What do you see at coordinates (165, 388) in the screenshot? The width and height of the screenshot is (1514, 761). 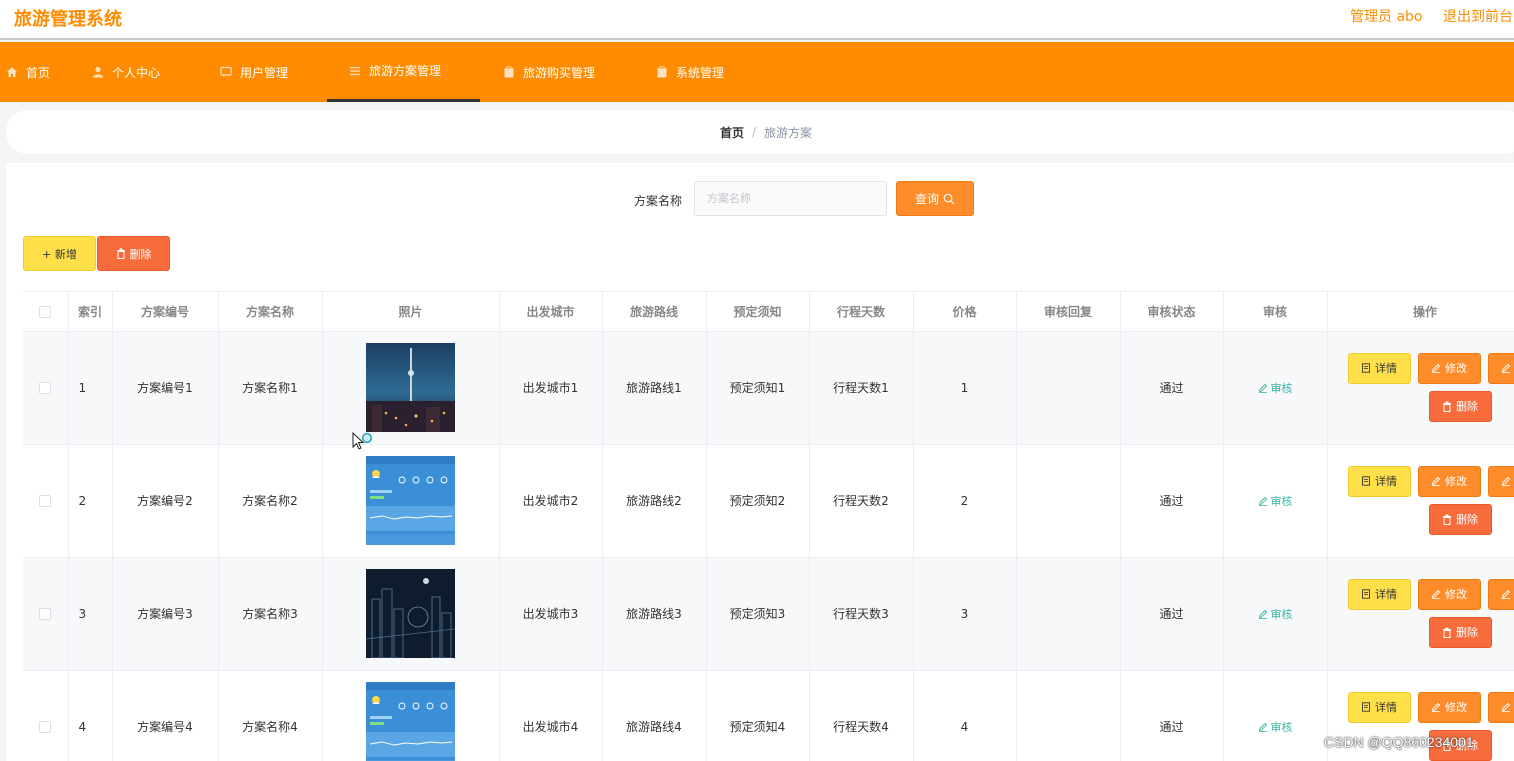 I see `cell-code: 方案编号1` at bounding box center [165, 388].